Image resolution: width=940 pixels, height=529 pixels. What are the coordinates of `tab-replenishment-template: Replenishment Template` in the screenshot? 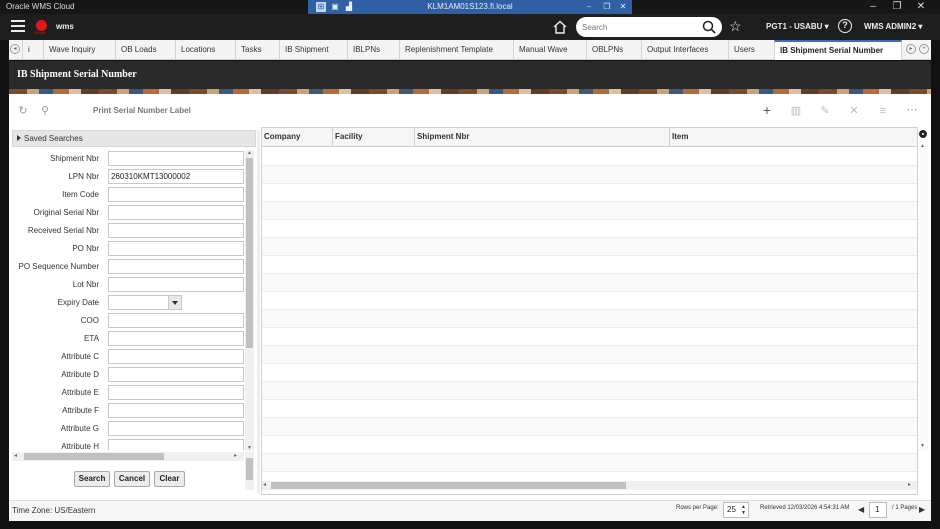 It's located at (456, 50).